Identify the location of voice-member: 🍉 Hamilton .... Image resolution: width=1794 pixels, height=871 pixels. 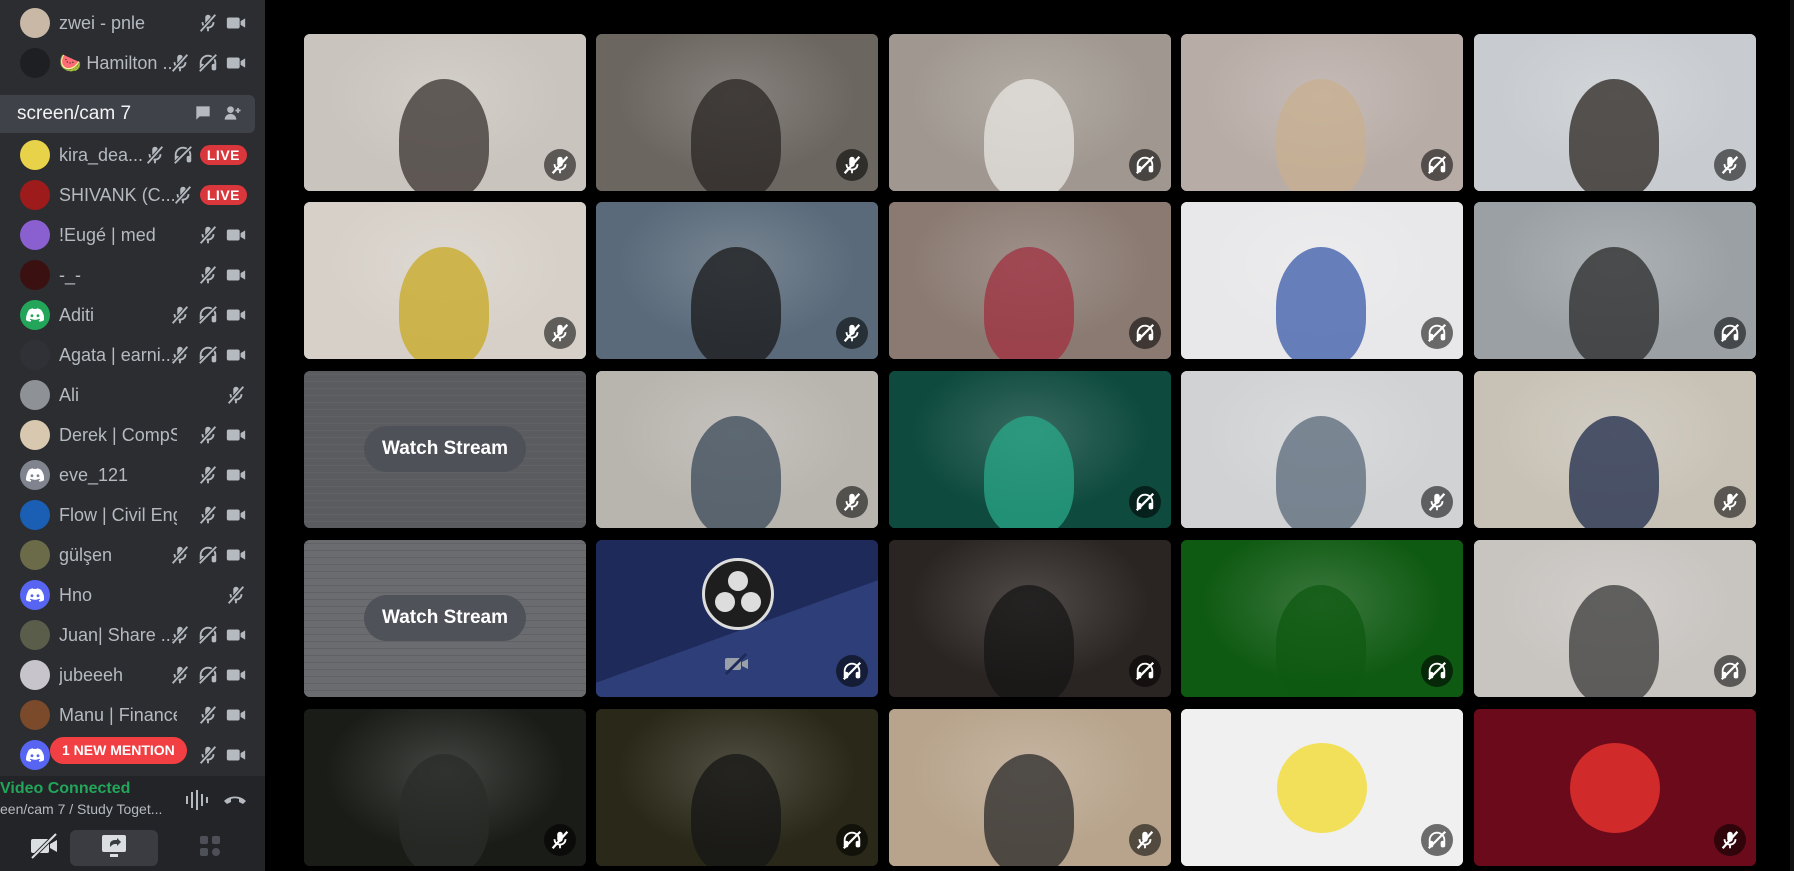
(132, 63).